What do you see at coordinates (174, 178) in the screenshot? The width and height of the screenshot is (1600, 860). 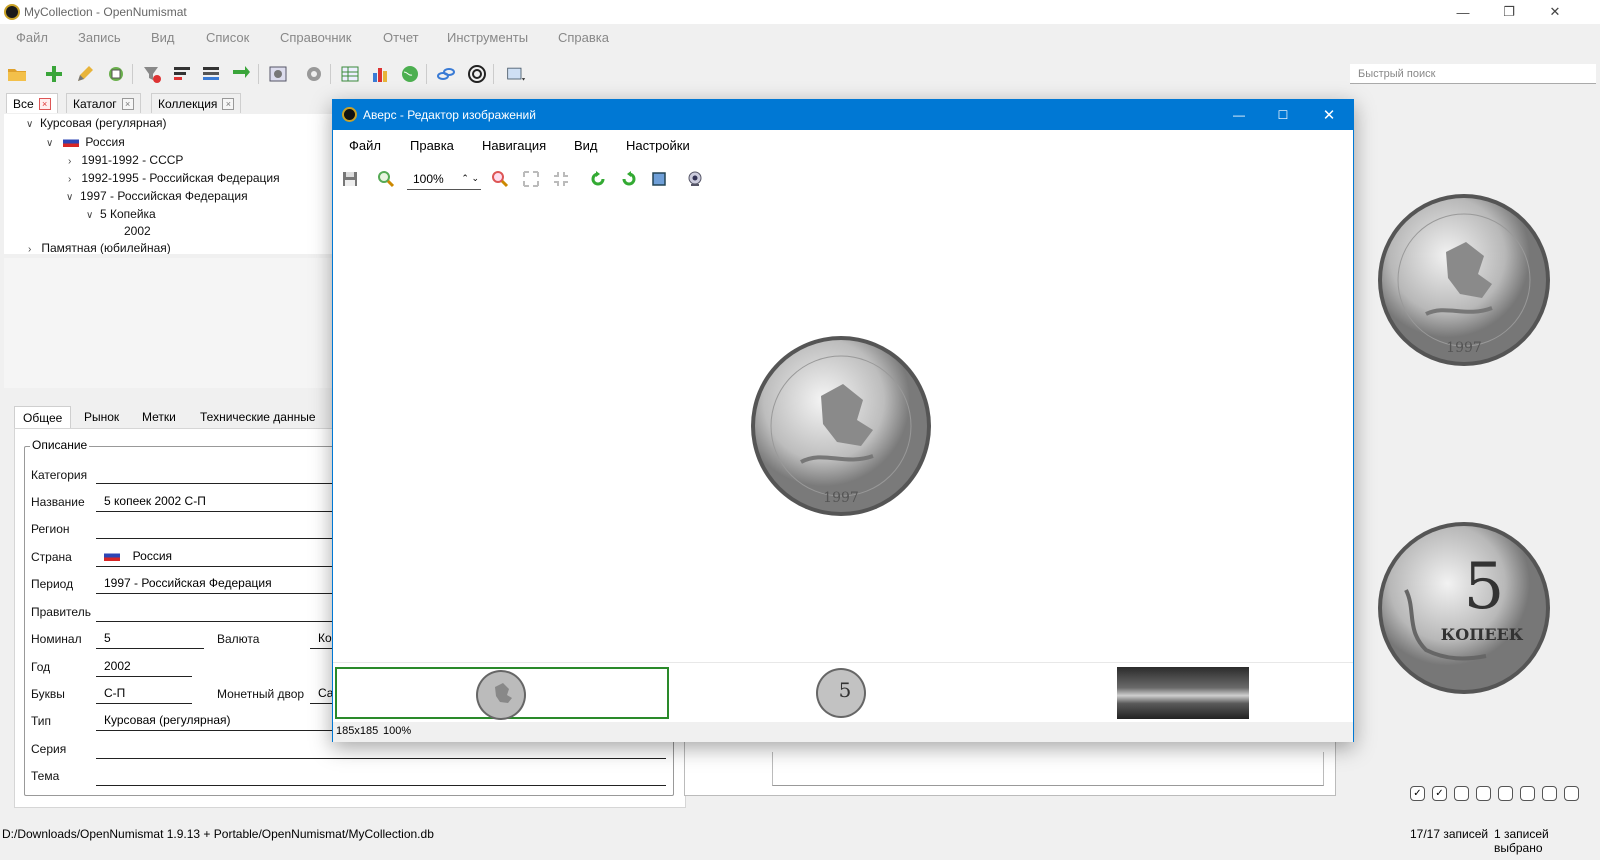 I see `tree-item-period: › 1992-1995 - Российская Федерация` at bounding box center [174, 178].